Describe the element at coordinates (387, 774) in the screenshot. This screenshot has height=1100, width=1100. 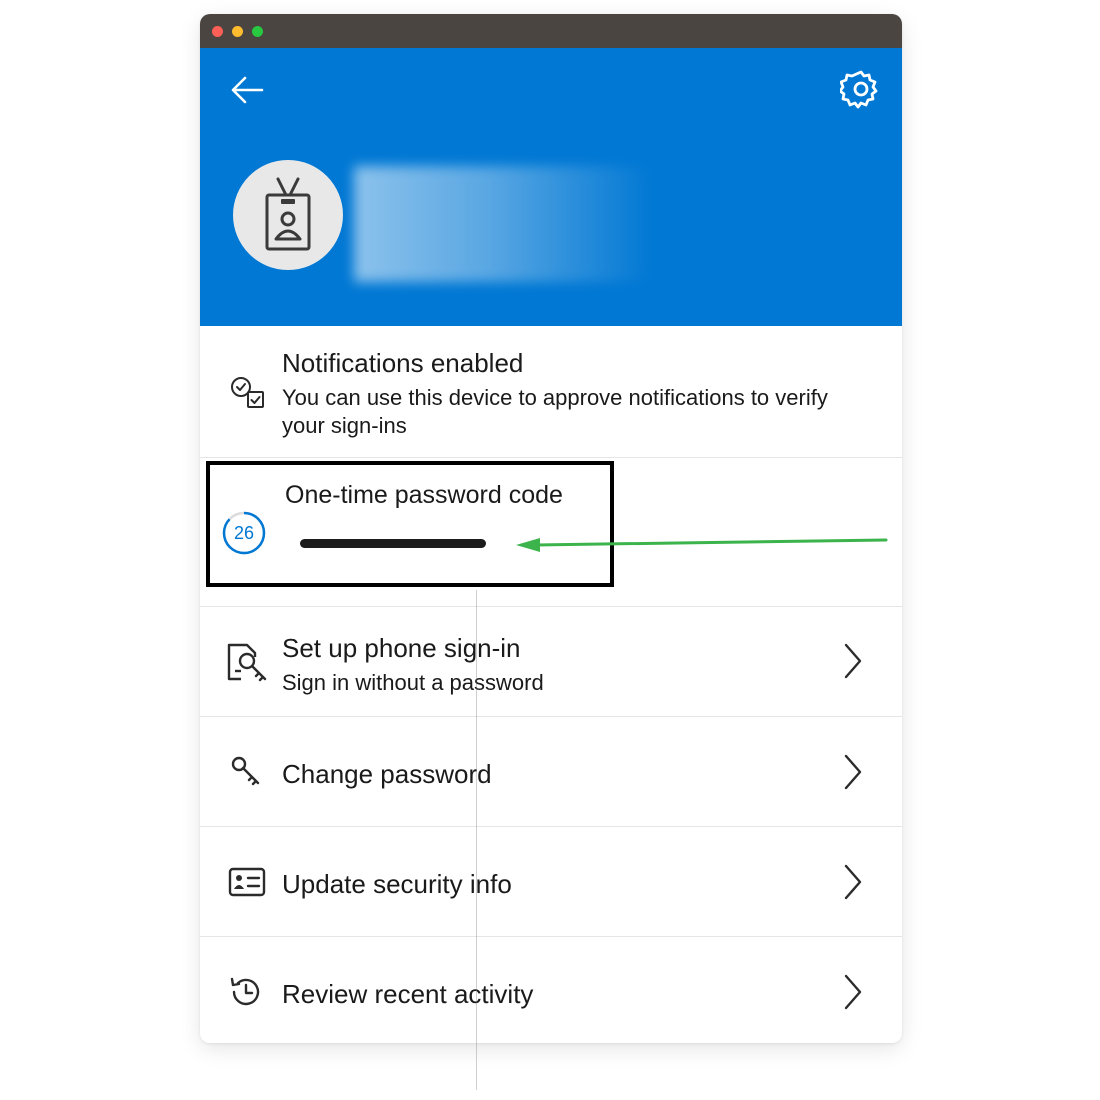
I see `change-password-title: Change password` at that location.